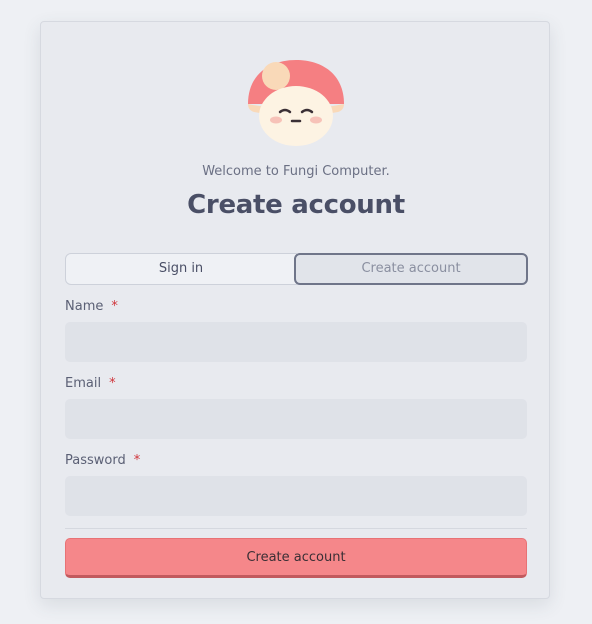  Describe the element at coordinates (296, 419) in the screenshot. I see `email-input` at that location.